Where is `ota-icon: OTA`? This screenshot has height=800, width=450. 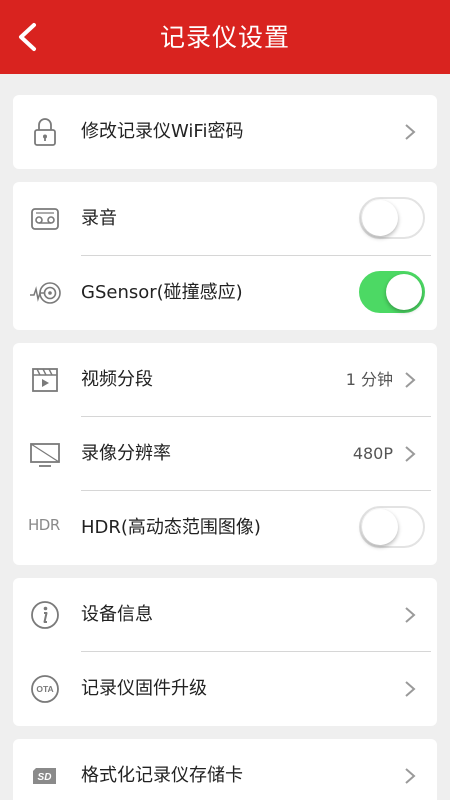 ota-icon: OTA is located at coordinates (45, 689).